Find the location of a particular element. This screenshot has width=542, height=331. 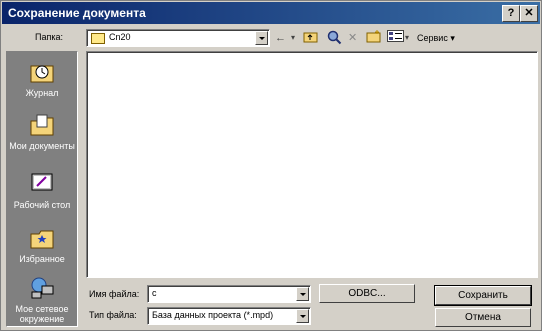

filetype-label: Тип файла: is located at coordinates (113, 315).